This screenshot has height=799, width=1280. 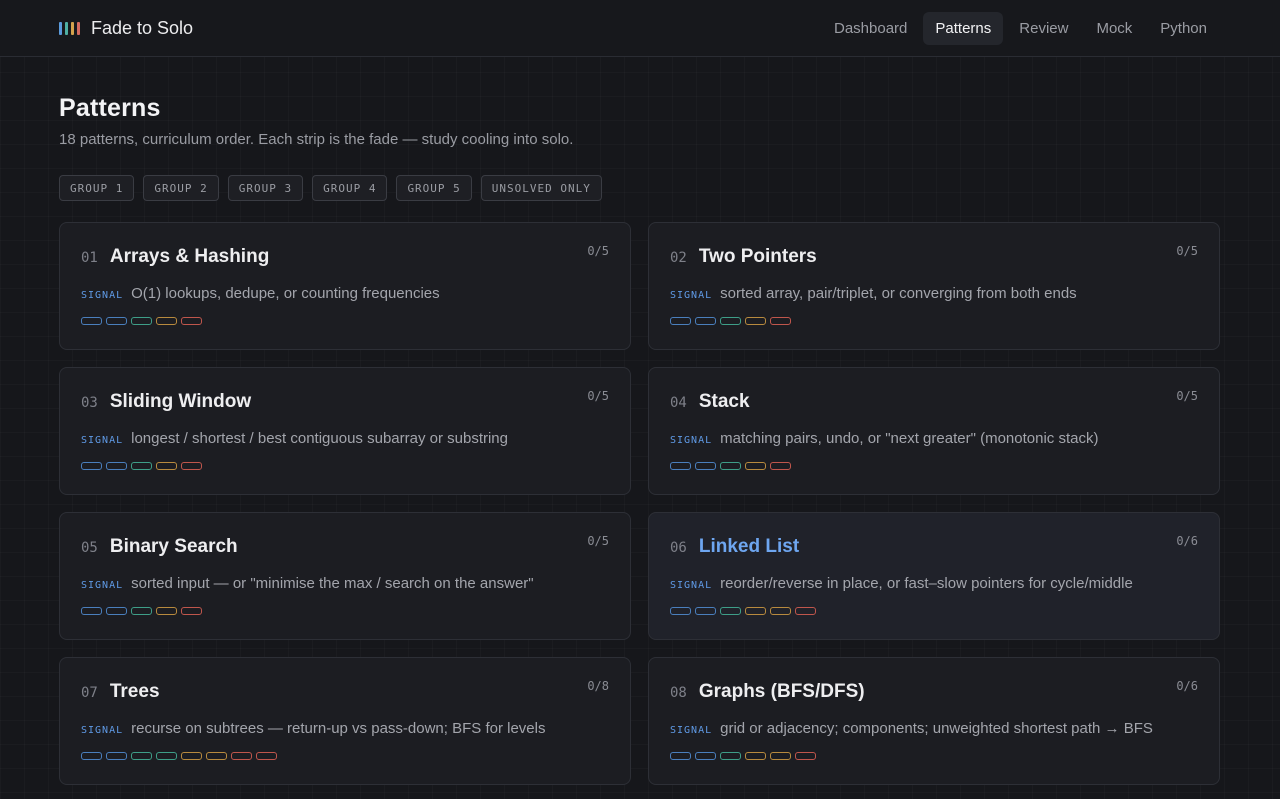 What do you see at coordinates (345, 402) in the screenshot?
I see `card-header: 03 Sliding Window` at bounding box center [345, 402].